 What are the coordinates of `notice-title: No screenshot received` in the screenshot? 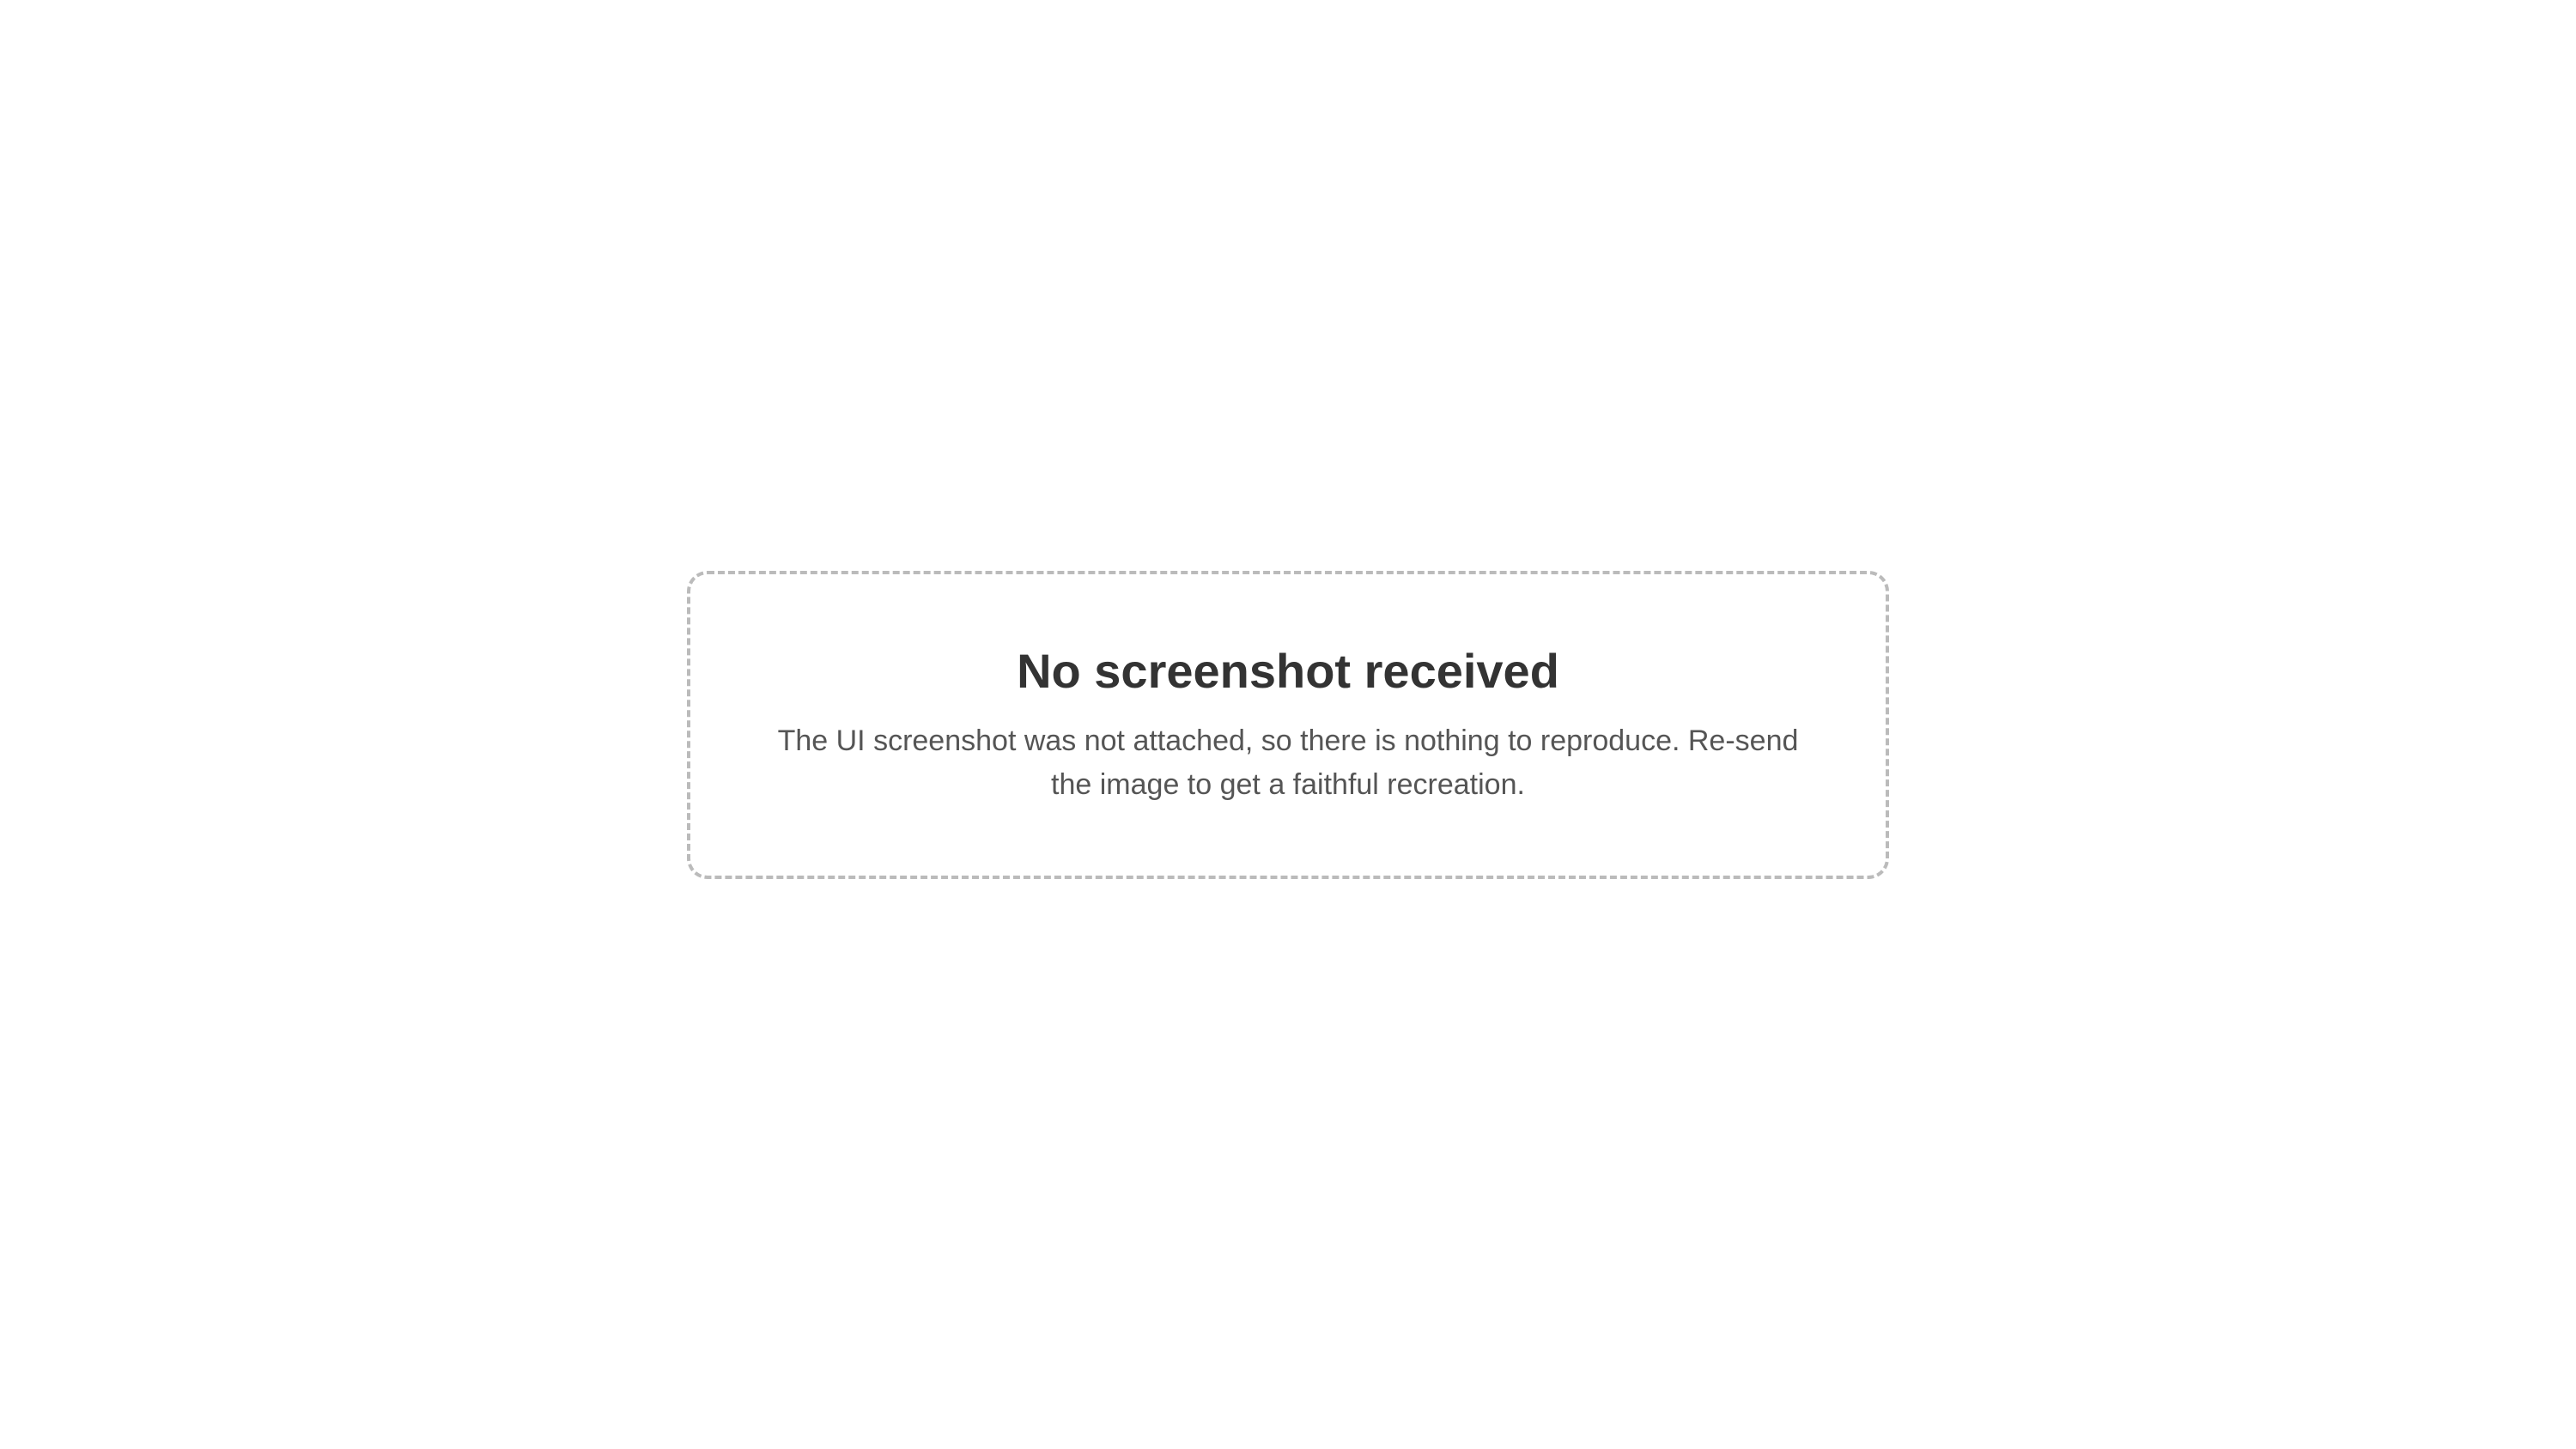 It's located at (1288, 670).